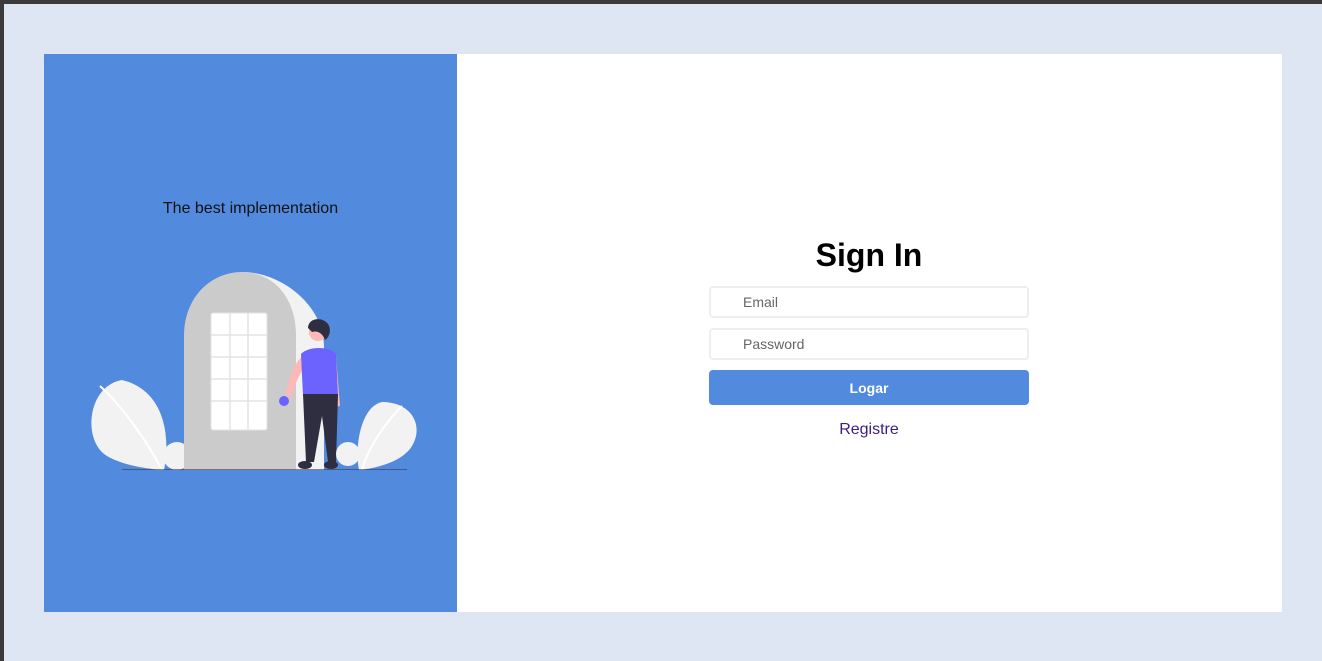  I want to click on sign-in-form: Sign In Logar Registre, so click(869, 337).